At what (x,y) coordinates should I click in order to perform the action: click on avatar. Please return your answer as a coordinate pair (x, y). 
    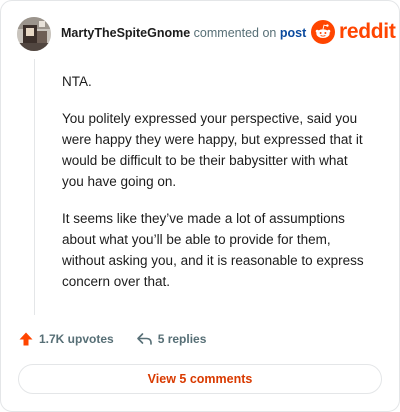
    Looking at the image, I should click on (34, 34).